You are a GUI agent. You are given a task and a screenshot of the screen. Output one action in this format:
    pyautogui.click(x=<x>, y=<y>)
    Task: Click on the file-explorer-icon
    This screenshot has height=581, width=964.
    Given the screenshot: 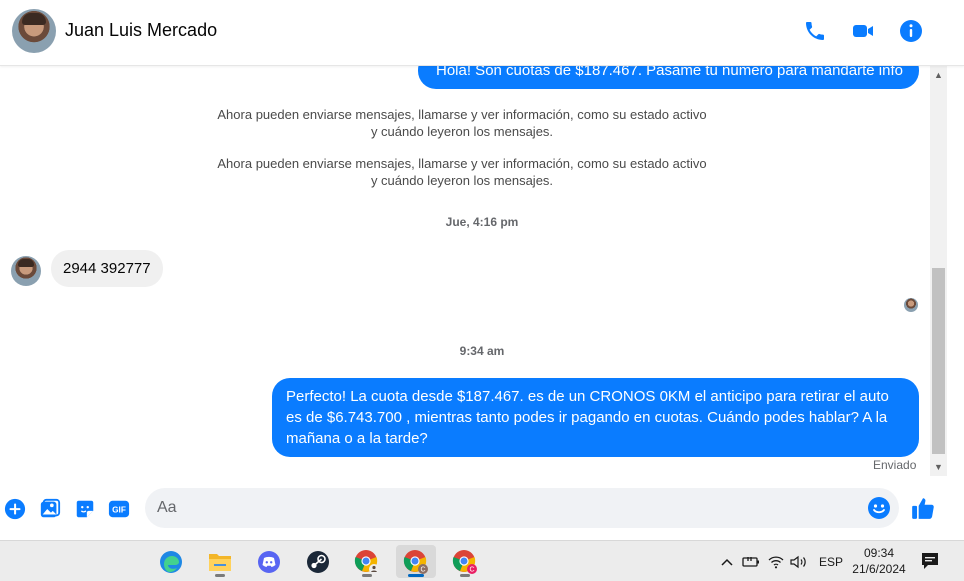 What is the action you would take?
    pyautogui.click(x=220, y=561)
    